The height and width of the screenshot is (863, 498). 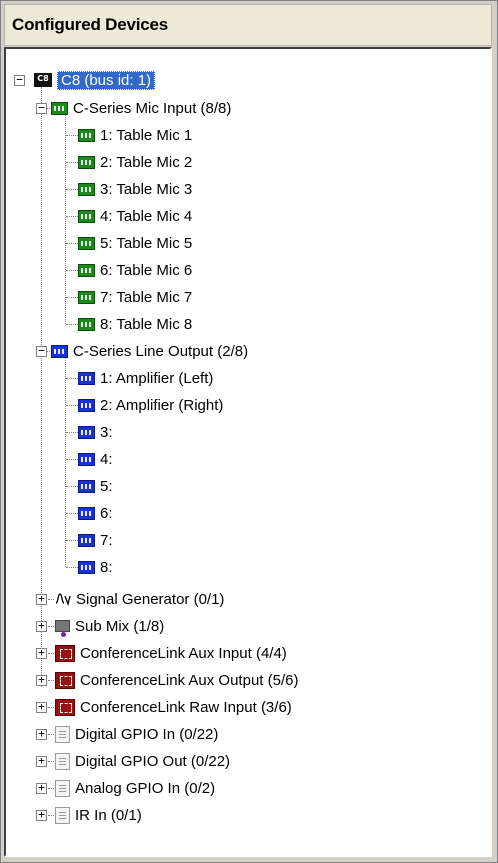 What do you see at coordinates (189, 680) in the screenshot?
I see `group-label: ConferenceLink Aux Output (5/6)` at bounding box center [189, 680].